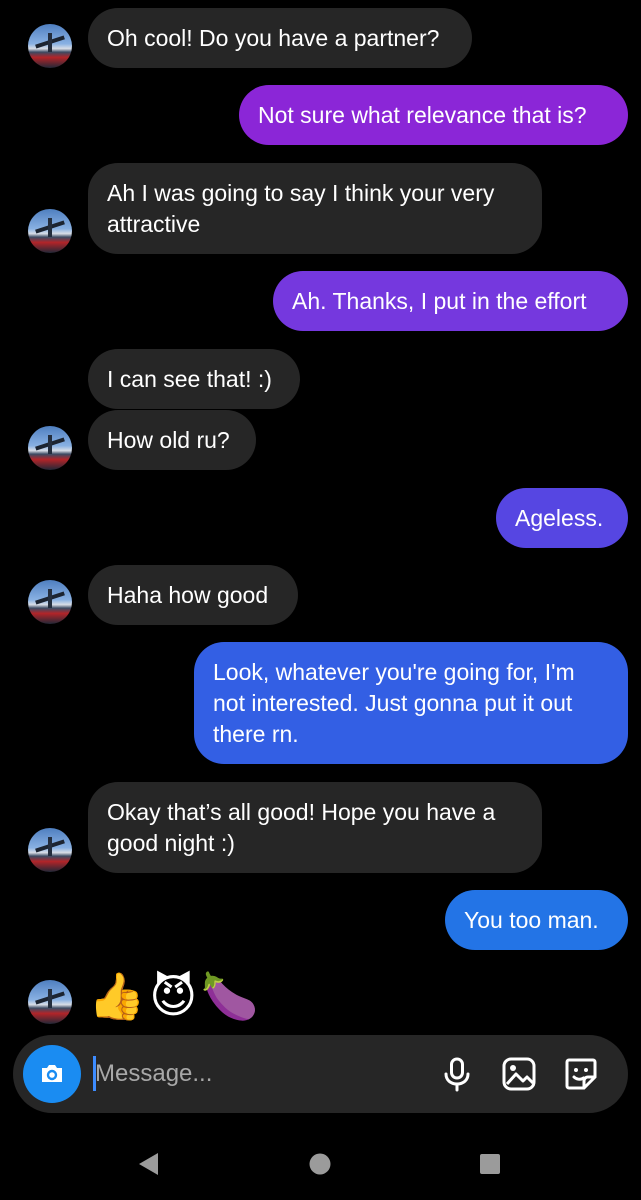 This screenshot has width=641, height=1200. What do you see at coordinates (490, 1164) in the screenshot?
I see `recents-icon` at bounding box center [490, 1164].